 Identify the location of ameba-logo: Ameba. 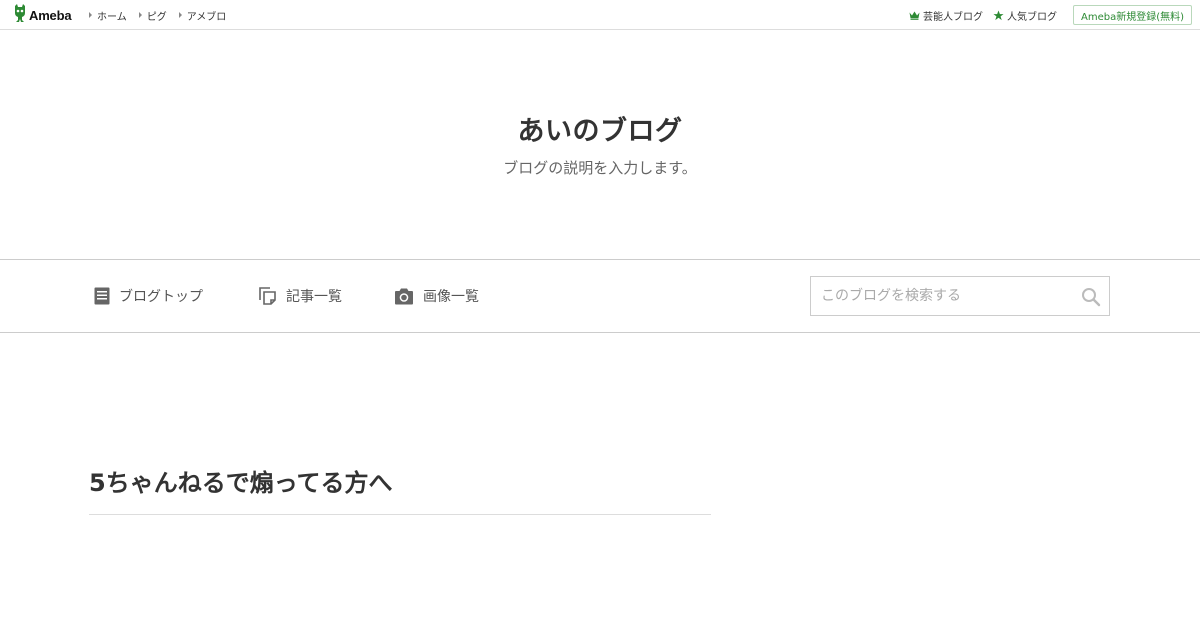
(42, 15).